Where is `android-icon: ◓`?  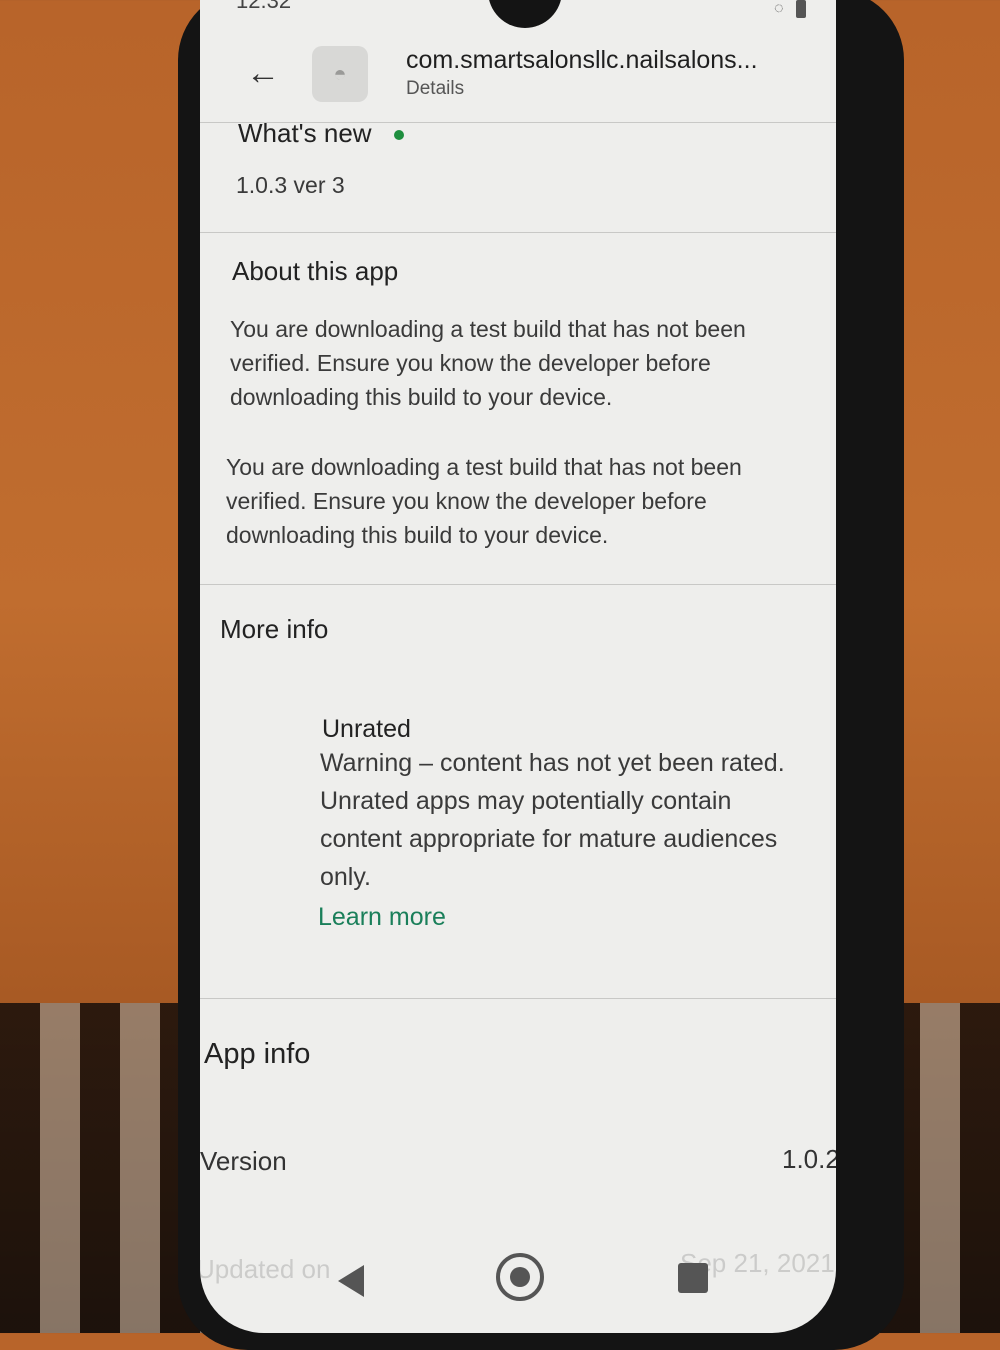
android-icon: ◓ is located at coordinates (340, 73).